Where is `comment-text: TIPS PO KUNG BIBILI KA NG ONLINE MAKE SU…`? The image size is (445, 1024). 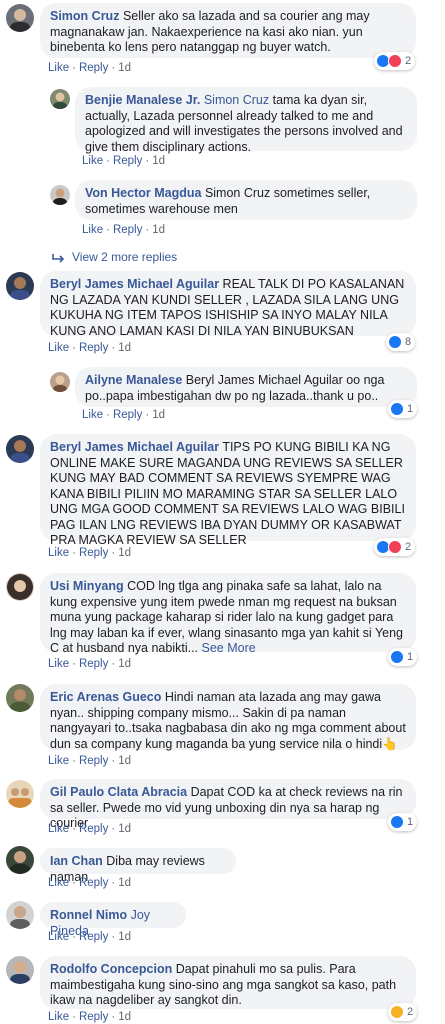
comment-text: TIPS PO KUNG BIBILI KA NG ONLINE MAKE SU… is located at coordinates (227, 493).